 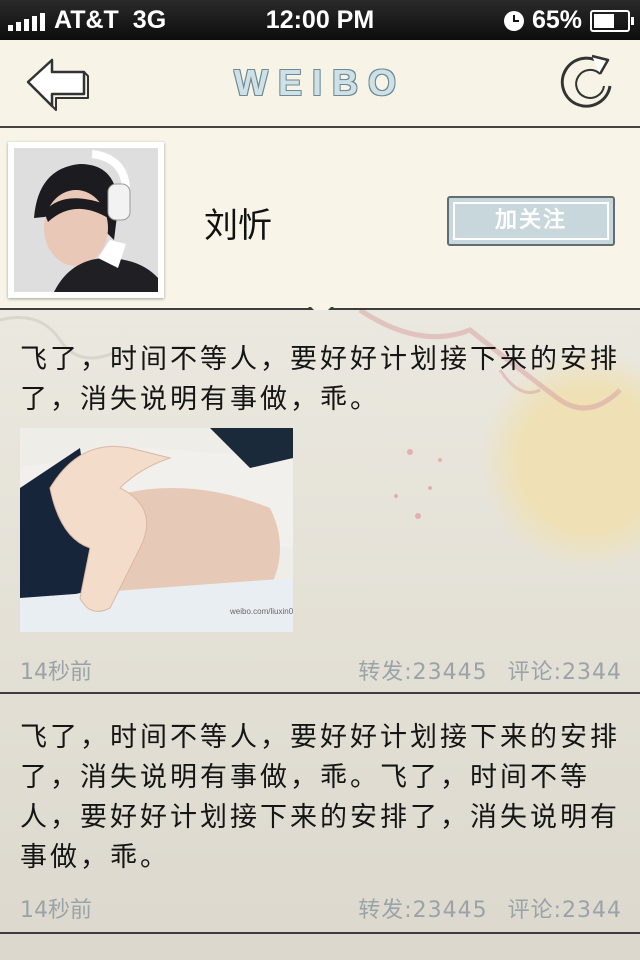 I want to click on status-right: 65%, so click(x=568, y=20).